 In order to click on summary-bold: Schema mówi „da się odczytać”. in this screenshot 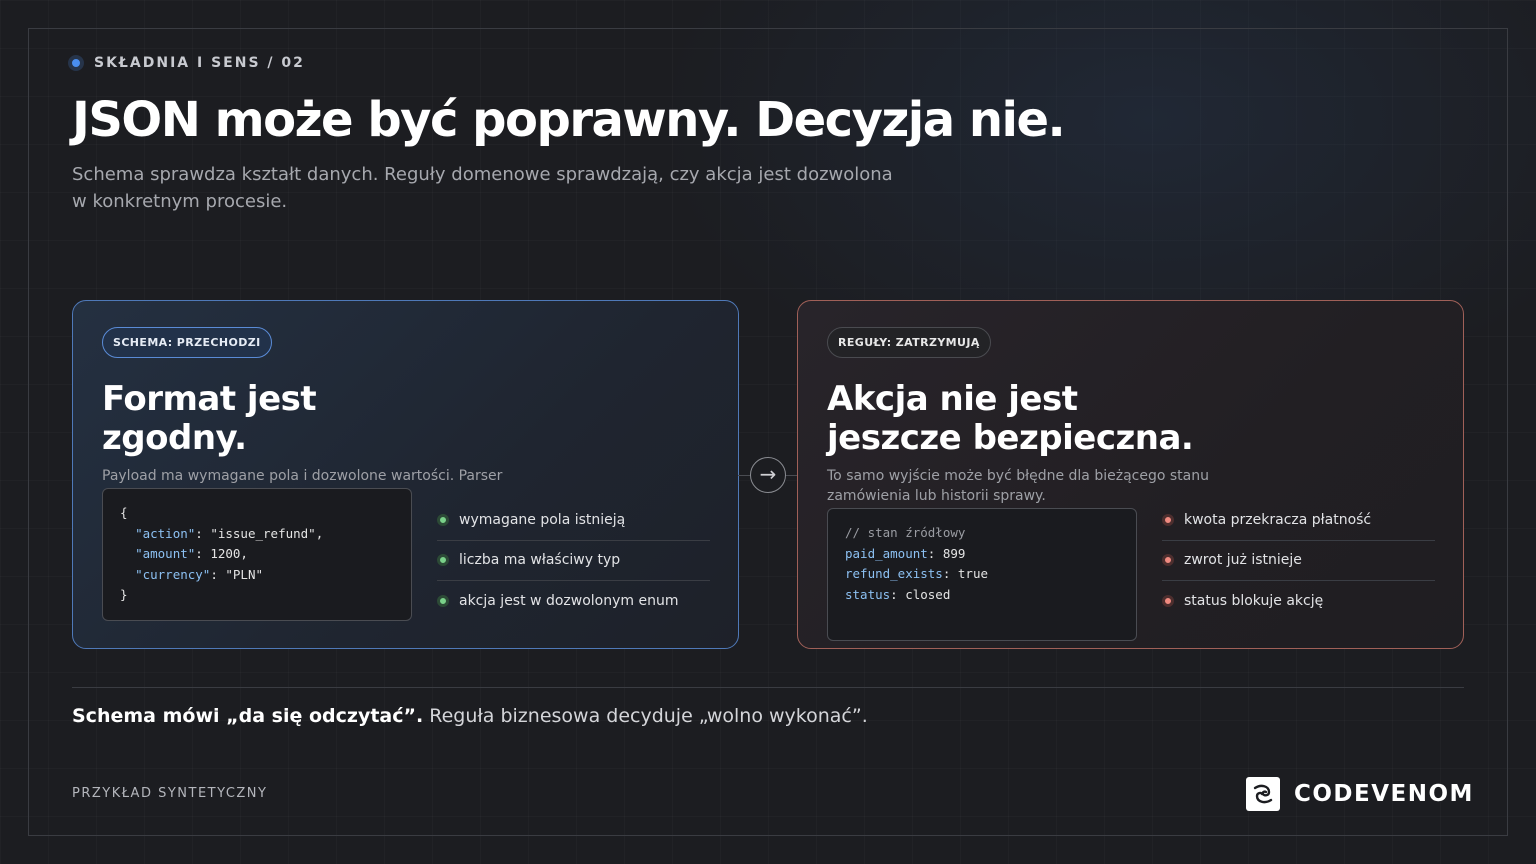, I will do `click(248, 716)`.